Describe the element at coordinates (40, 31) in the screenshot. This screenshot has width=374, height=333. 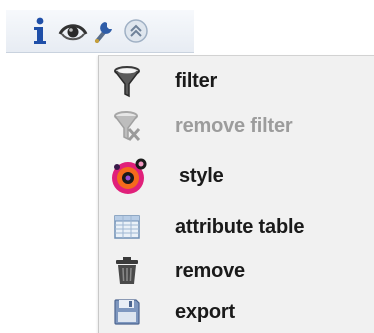
I see `info-icon` at that location.